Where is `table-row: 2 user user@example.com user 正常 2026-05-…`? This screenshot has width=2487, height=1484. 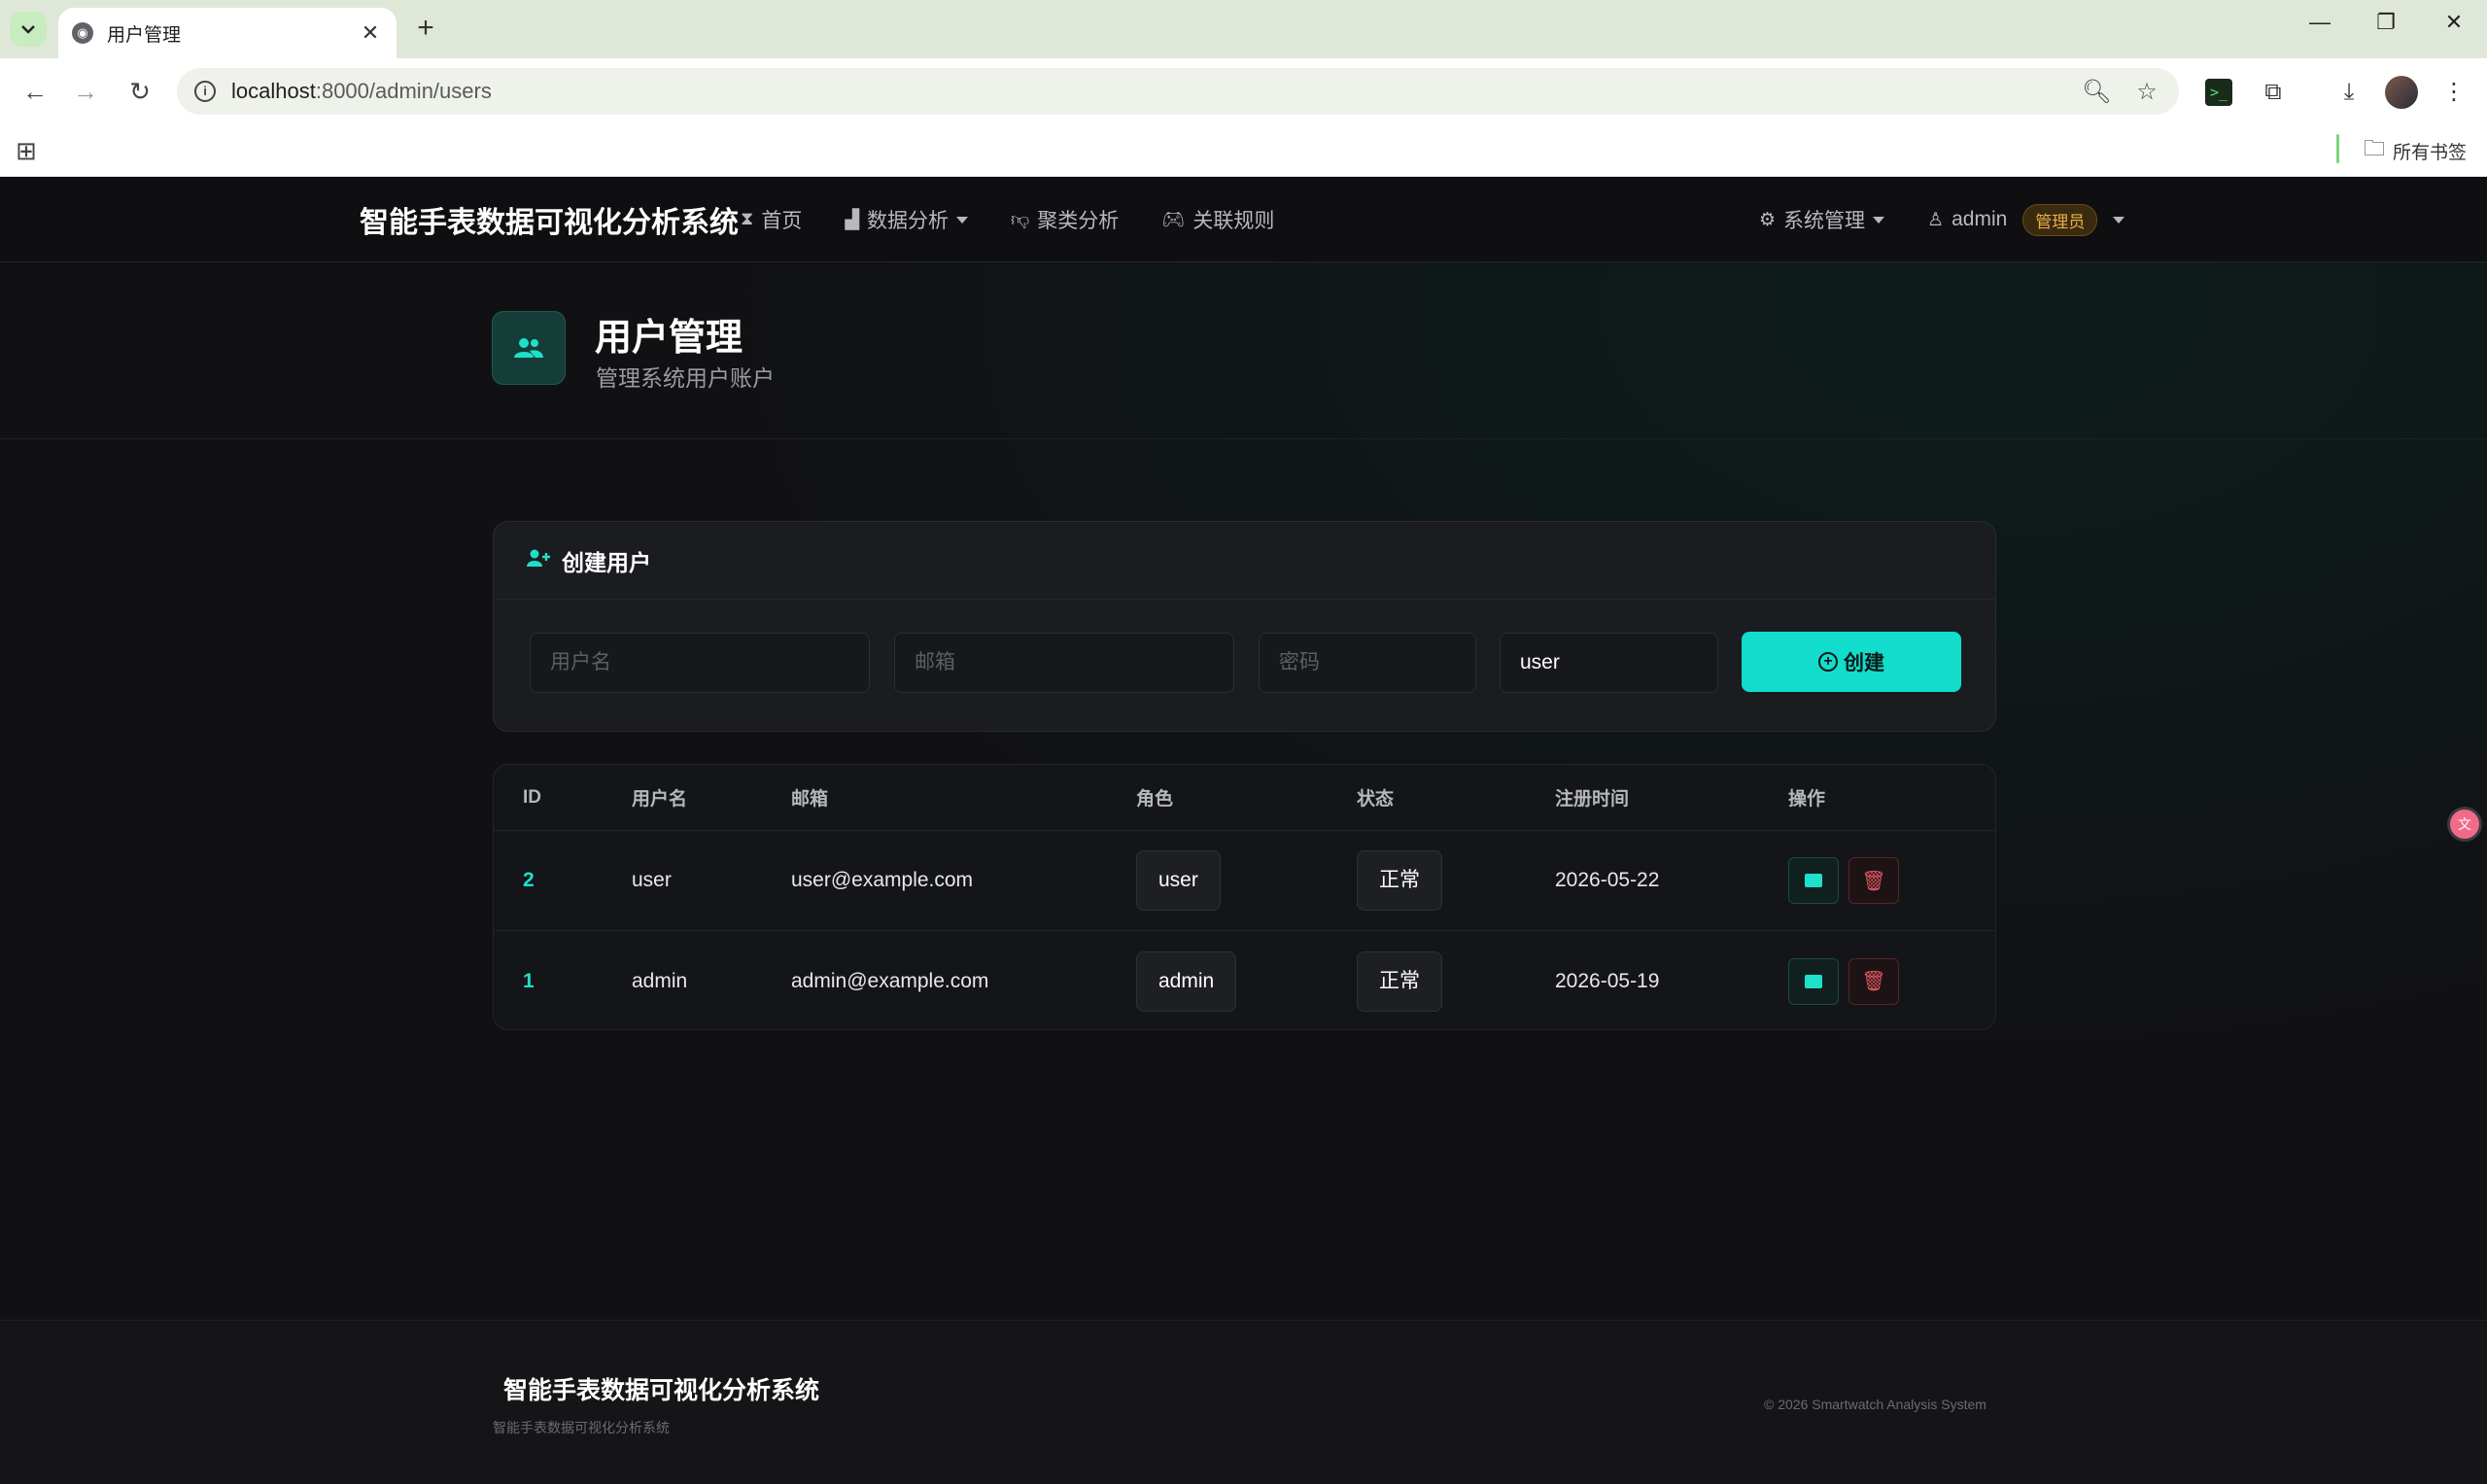
table-row: 2 user user@example.com user 正常 2026-05-… is located at coordinates (1244, 881).